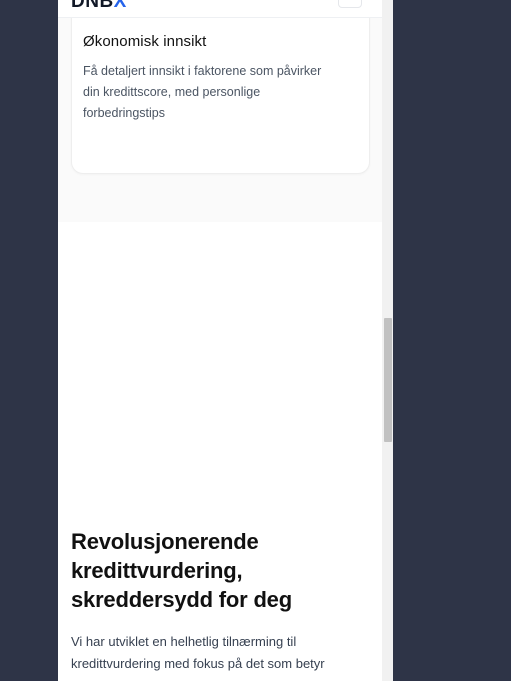 This screenshot has height=681, width=511. What do you see at coordinates (120, 6) in the screenshot?
I see `logo-accent-text: X` at bounding box center [120, 6].